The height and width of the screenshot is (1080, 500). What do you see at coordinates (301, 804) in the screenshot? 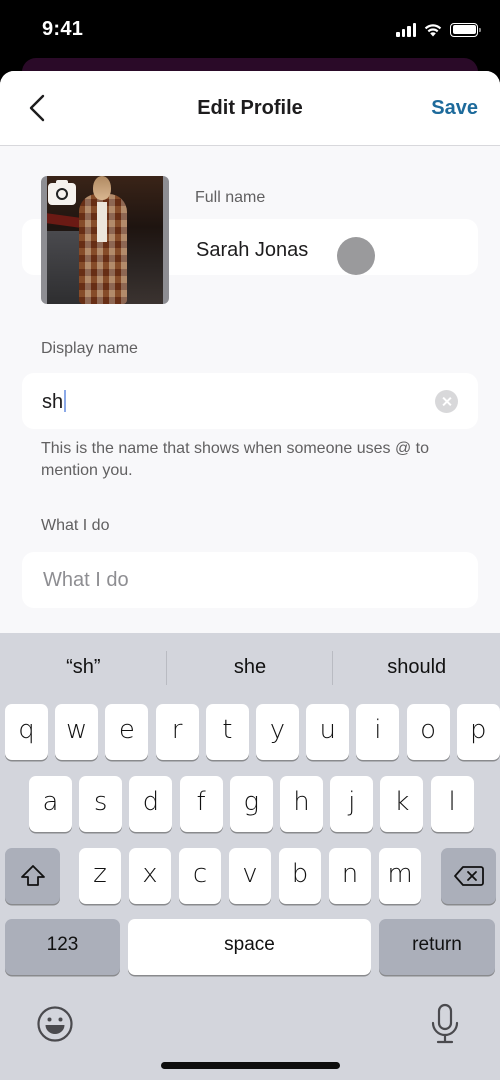
I see `key-h: h` at bounding box center [301, 804].